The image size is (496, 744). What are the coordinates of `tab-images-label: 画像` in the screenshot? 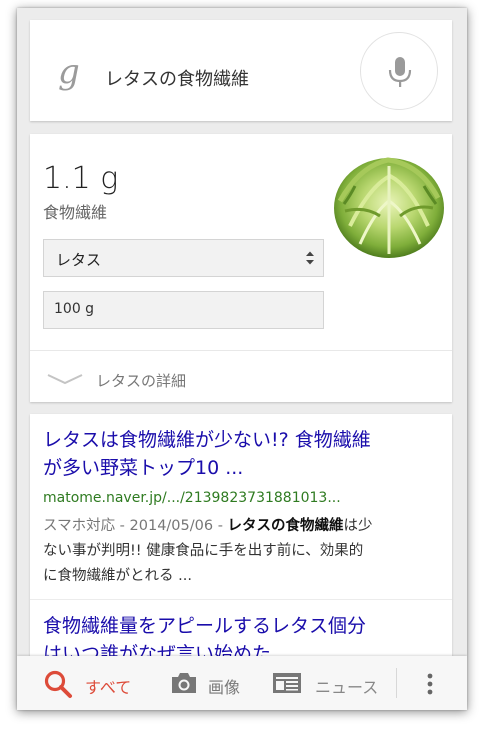 It's located at (224, 687).